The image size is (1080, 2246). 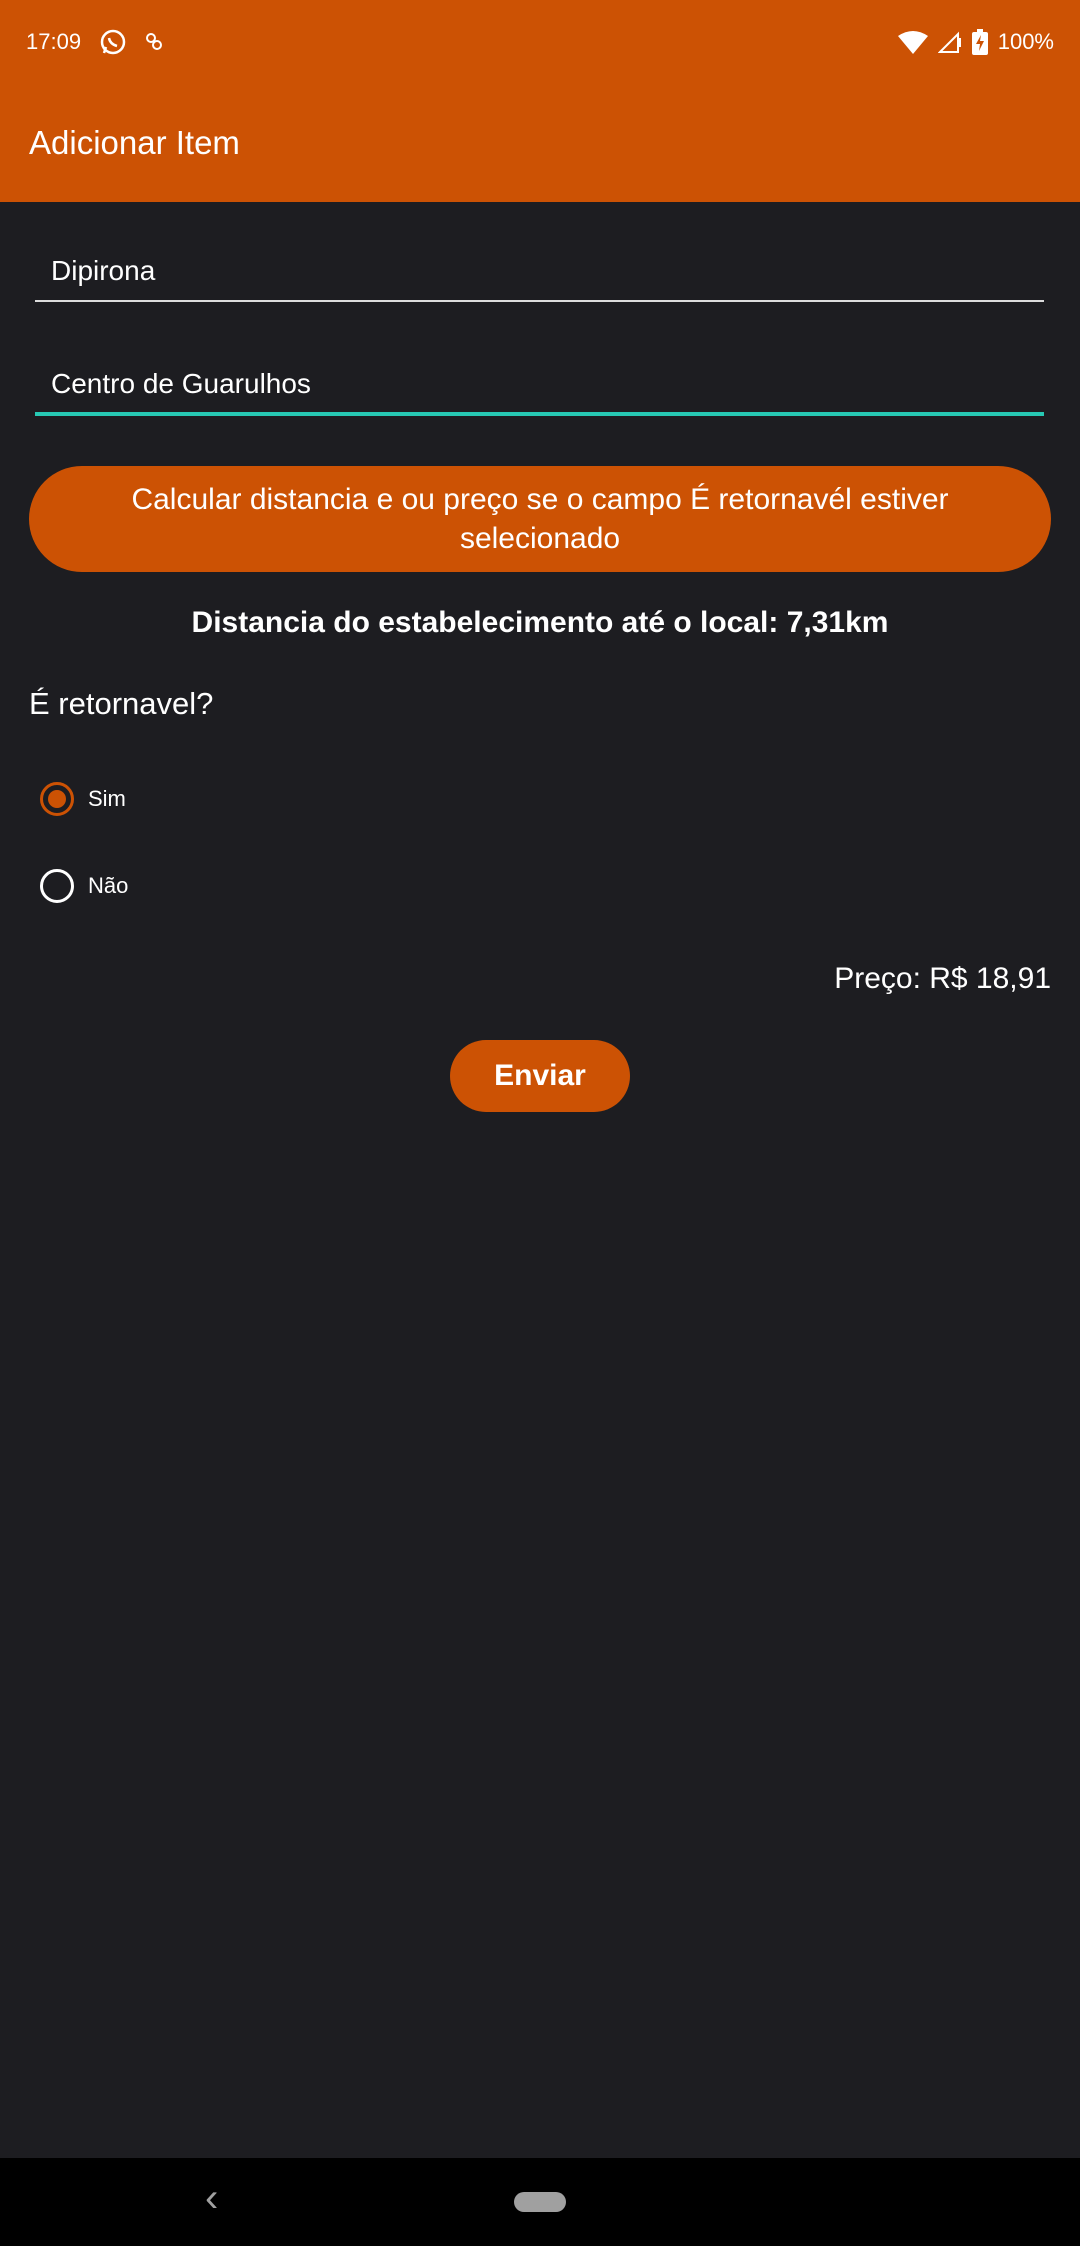 I want to click on send-button-label: Enviar, so click(x=540, y=1075).